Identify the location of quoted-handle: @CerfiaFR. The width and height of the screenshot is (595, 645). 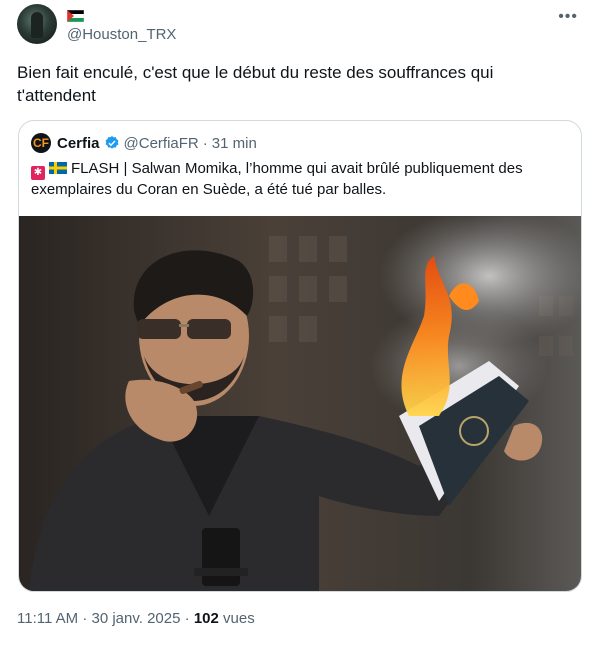
(161, 143).